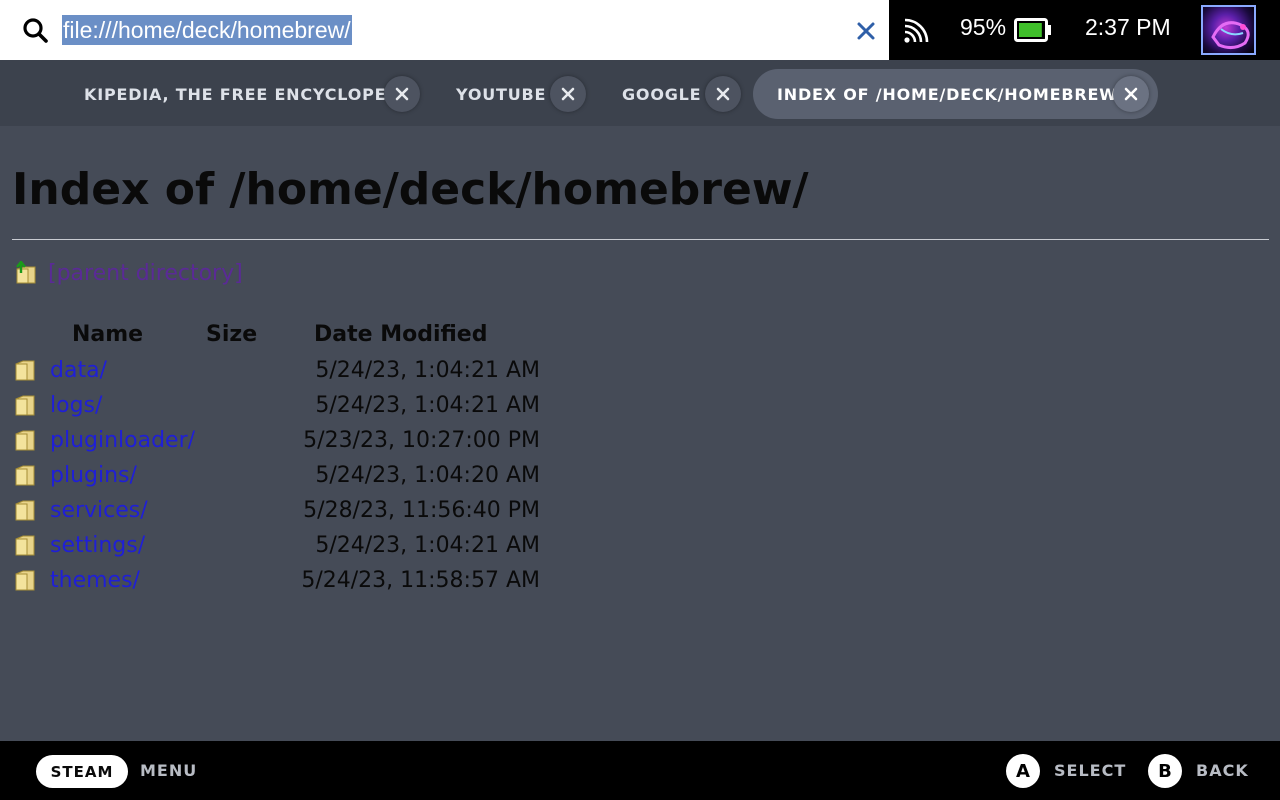 This screenshot has width=1280, height=800. What do you see at coordinates (207, 30) in the screenshot?
I see `url-input: file:///home/deck/homebrew/` at bounding box center [207, 30].